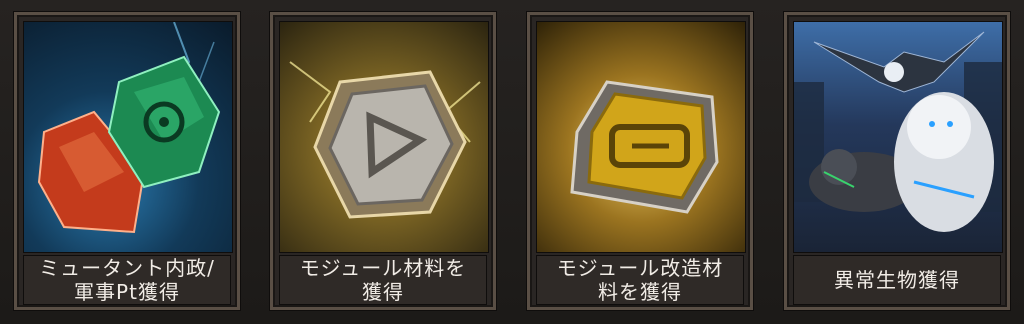 This screenshot has height=324, width=1024. Describe the element at coordinates (640, 268) in the screenshot. I see `card-label-line-1: モジュール改造材` at that location.